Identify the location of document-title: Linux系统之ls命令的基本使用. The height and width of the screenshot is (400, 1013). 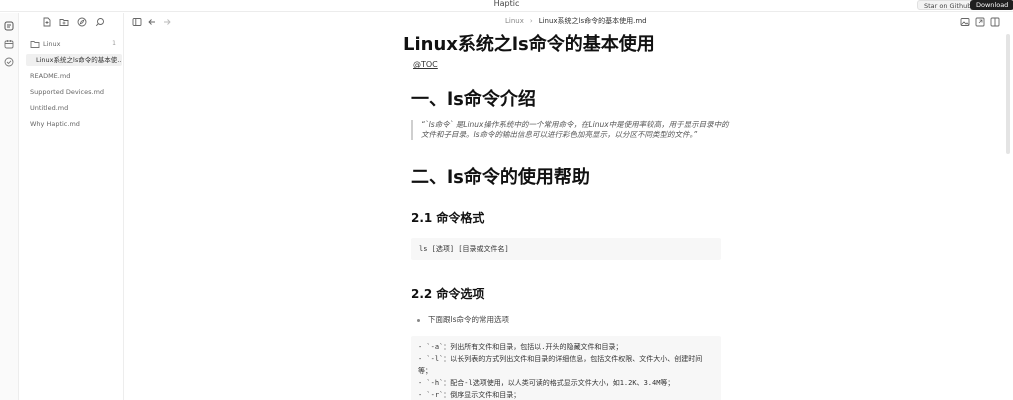
(529, 44).